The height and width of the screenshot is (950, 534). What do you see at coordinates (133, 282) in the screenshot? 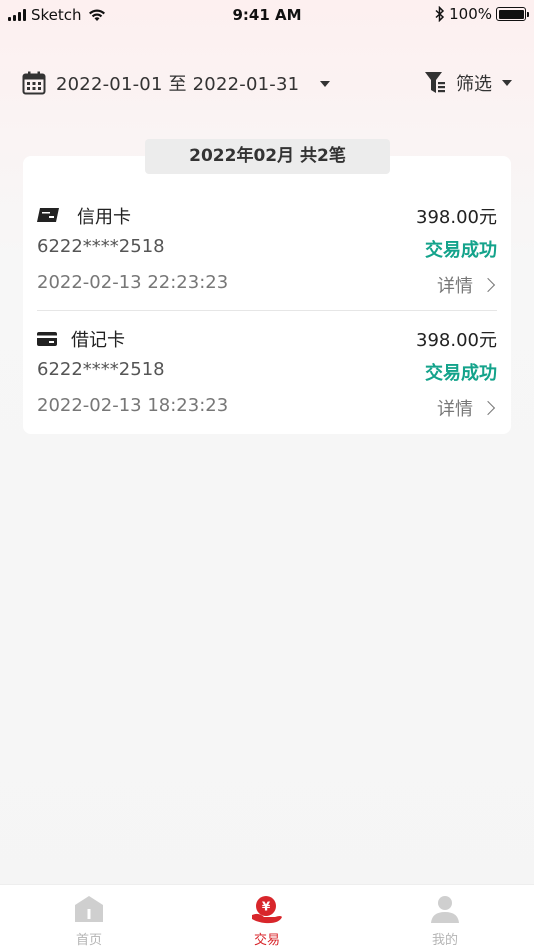
I see `transaction-time: 2022-02-13 22:23:23` at bounding box center [133, 282].